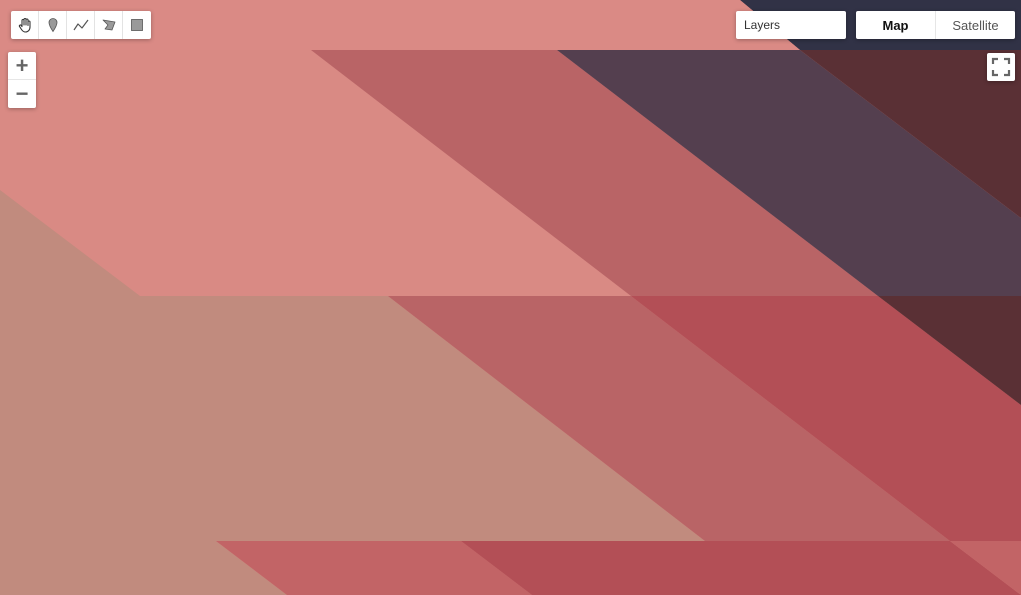 The width and height of the screenshot is (1021, 595). I want to click on rectangle-tool-button, so click(137, 25).